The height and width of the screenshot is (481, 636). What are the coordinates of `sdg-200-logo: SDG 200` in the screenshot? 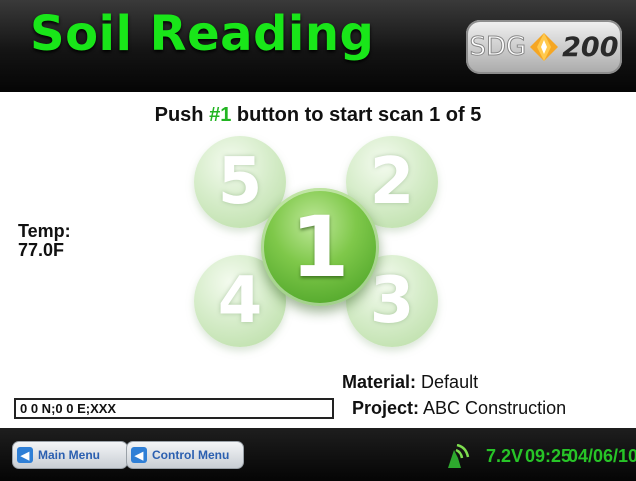 It's located at (544, 47).